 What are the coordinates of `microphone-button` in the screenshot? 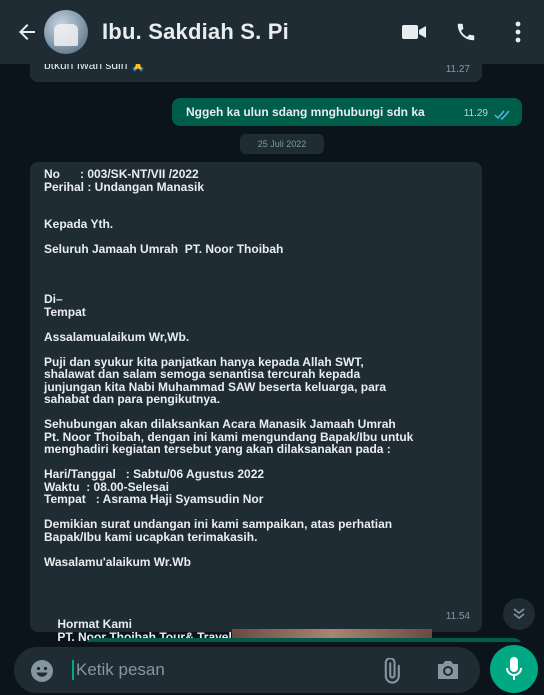 It's located at (514, 669).